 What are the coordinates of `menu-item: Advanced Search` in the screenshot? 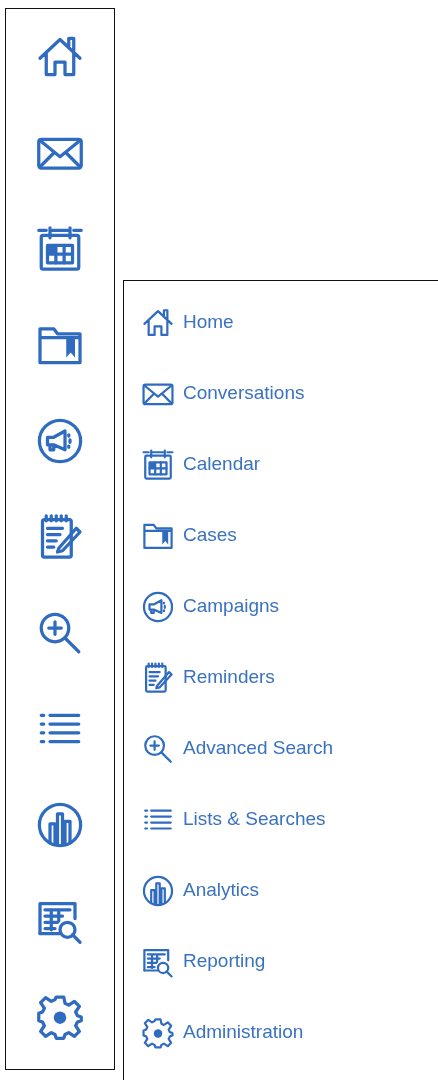 It's located at (281, 748).